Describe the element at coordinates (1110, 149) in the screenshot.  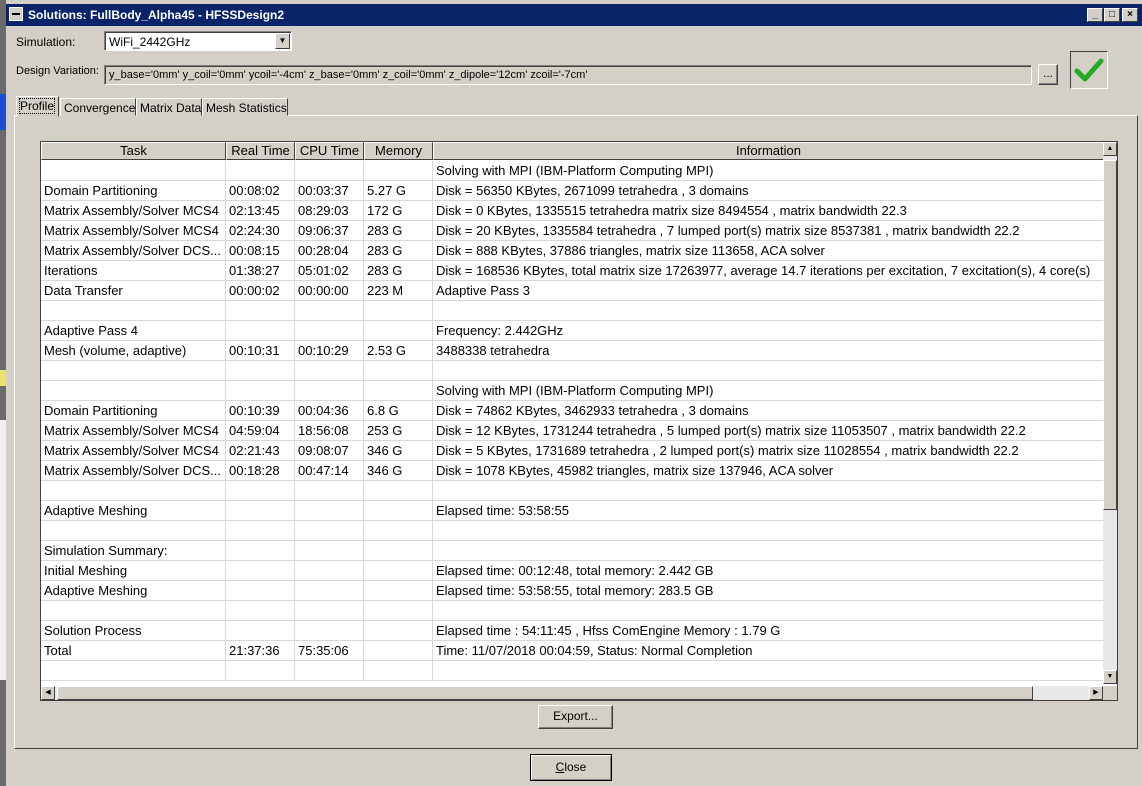
I see `scroll-up-icon: ▲` at that location.